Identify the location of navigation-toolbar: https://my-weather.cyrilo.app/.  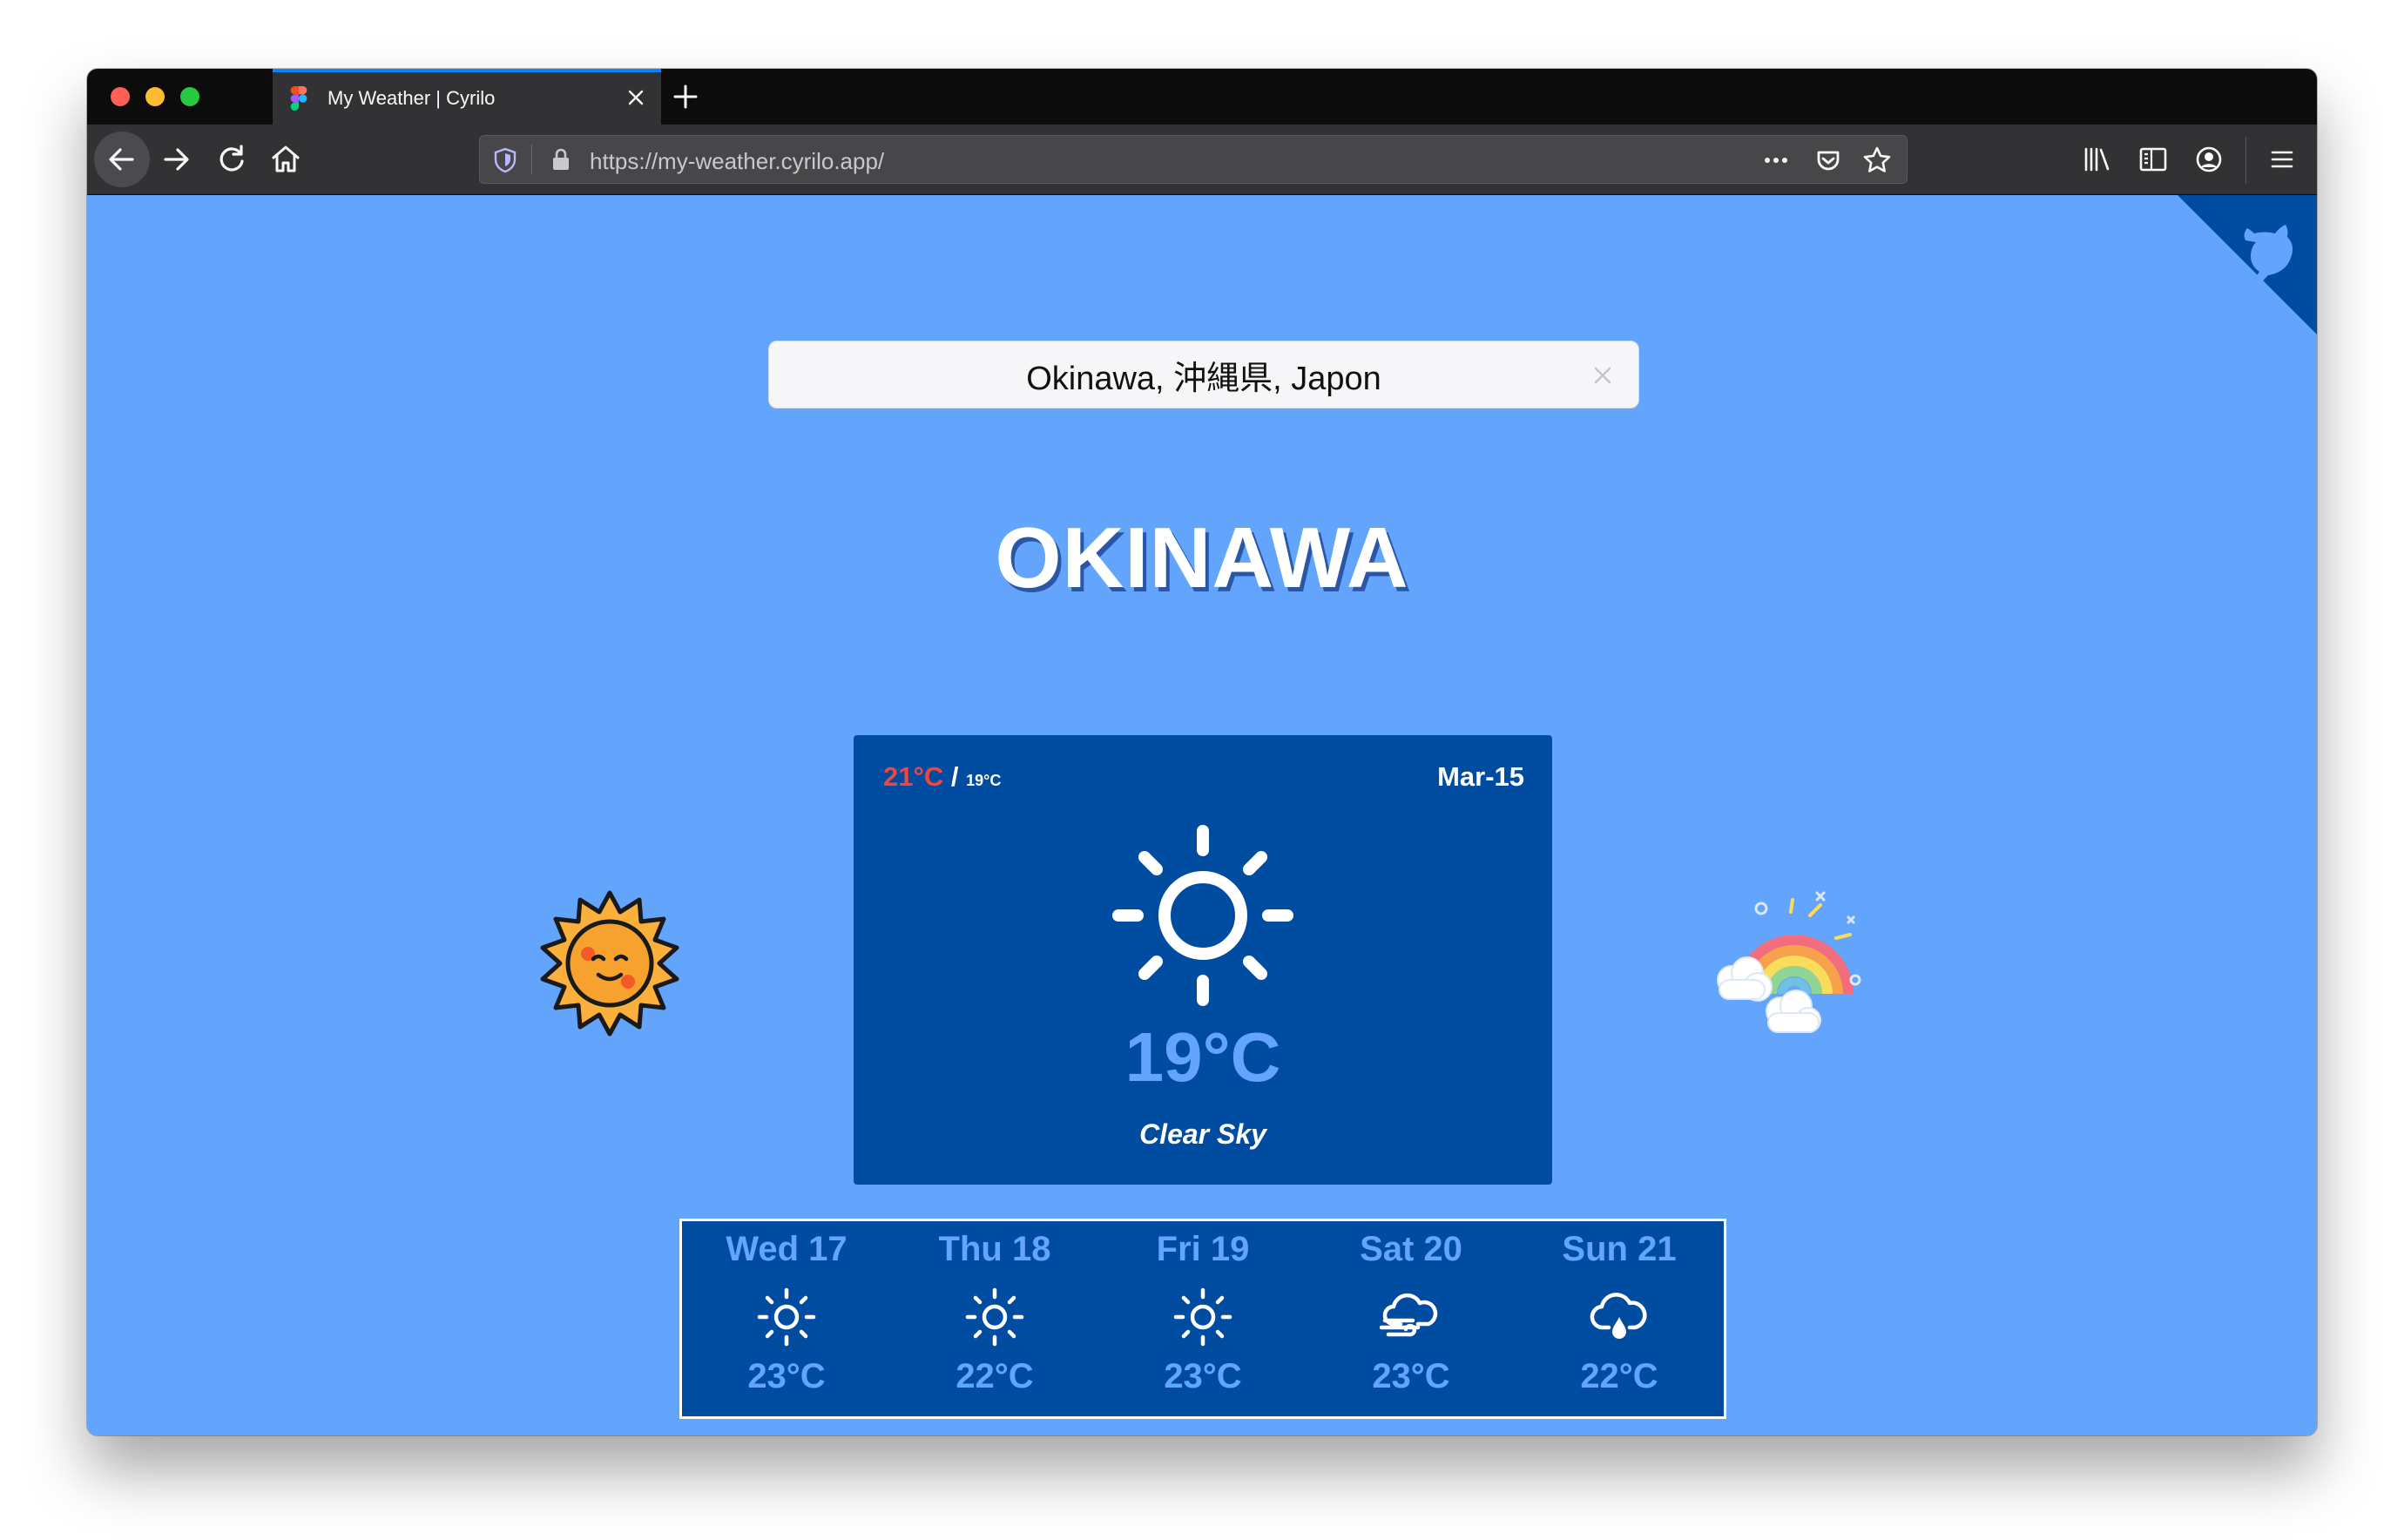
(1202, 160).